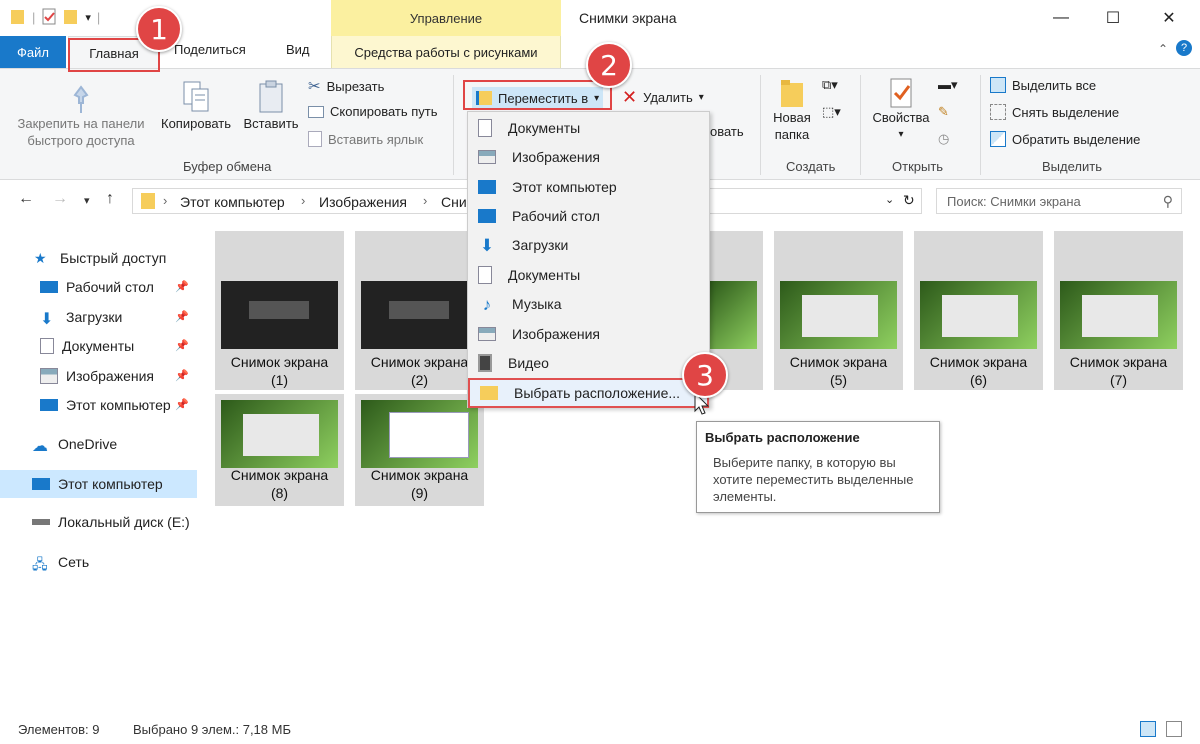  What do you see at coordinates (87, 200) in the screenshot?
I see `recent-locations-icon: ▾` at bounding box center [87, 200].